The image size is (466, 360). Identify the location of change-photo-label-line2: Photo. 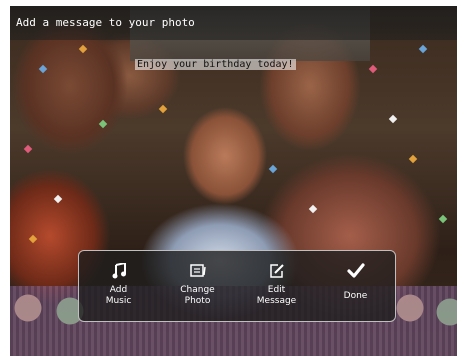
(197, 301).